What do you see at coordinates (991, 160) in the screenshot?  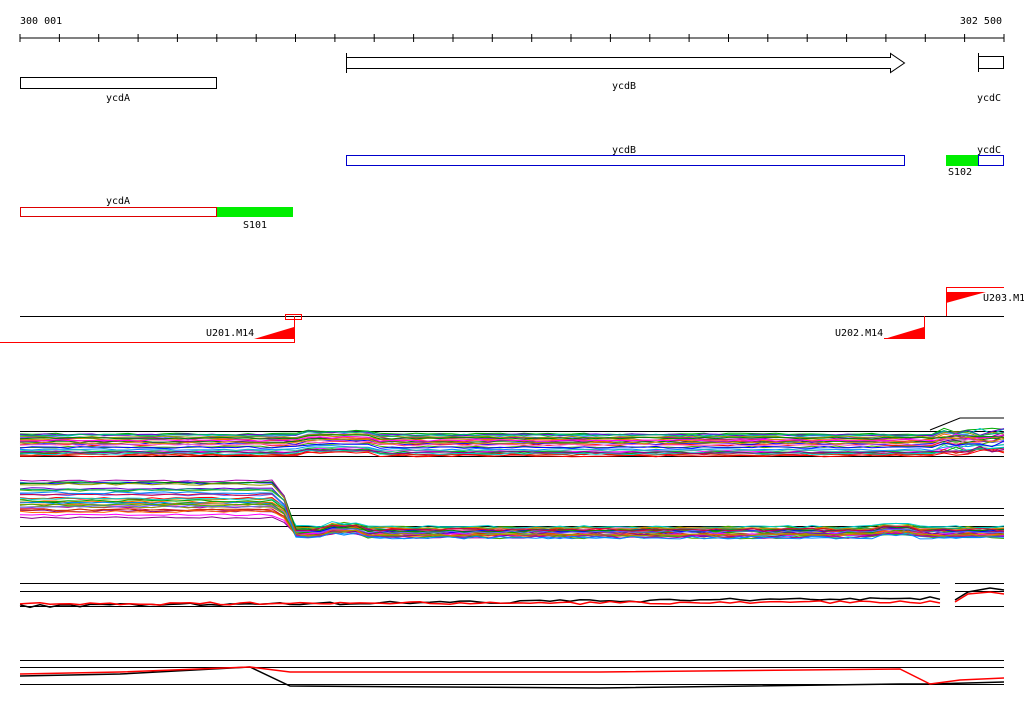 I see `pred-gene-ycdC` at bounding box center [991, 160].